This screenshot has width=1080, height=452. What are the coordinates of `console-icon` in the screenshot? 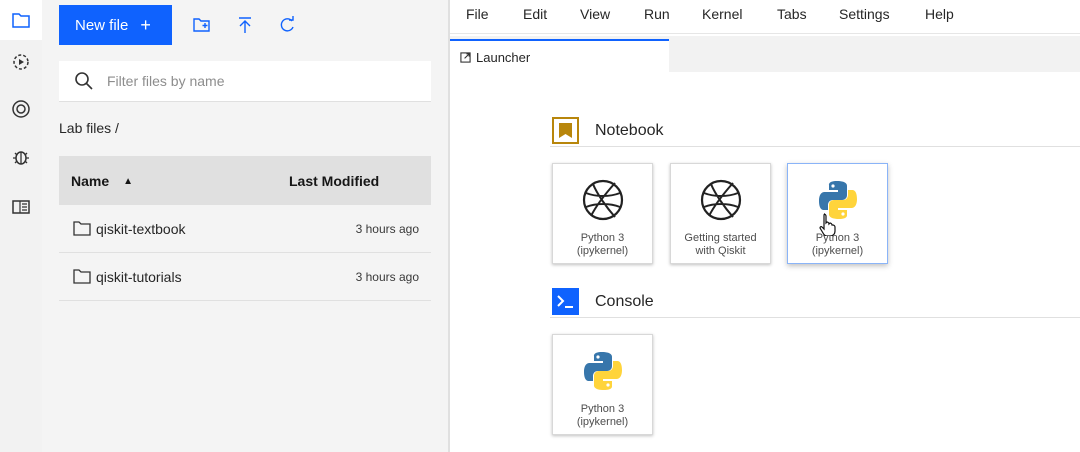 It's located at (565, 301).